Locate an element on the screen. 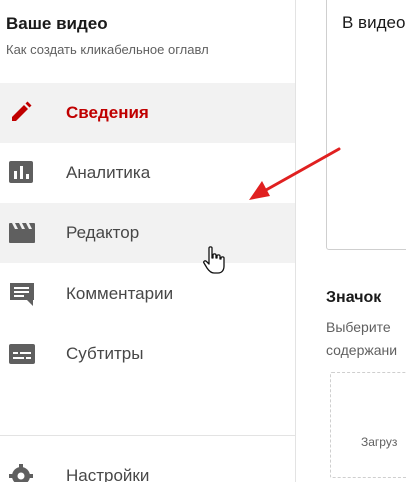 The width and height of the screenshot is (406, 482). sidebar-item-label: Настройки is located at coordinates (108, 474).